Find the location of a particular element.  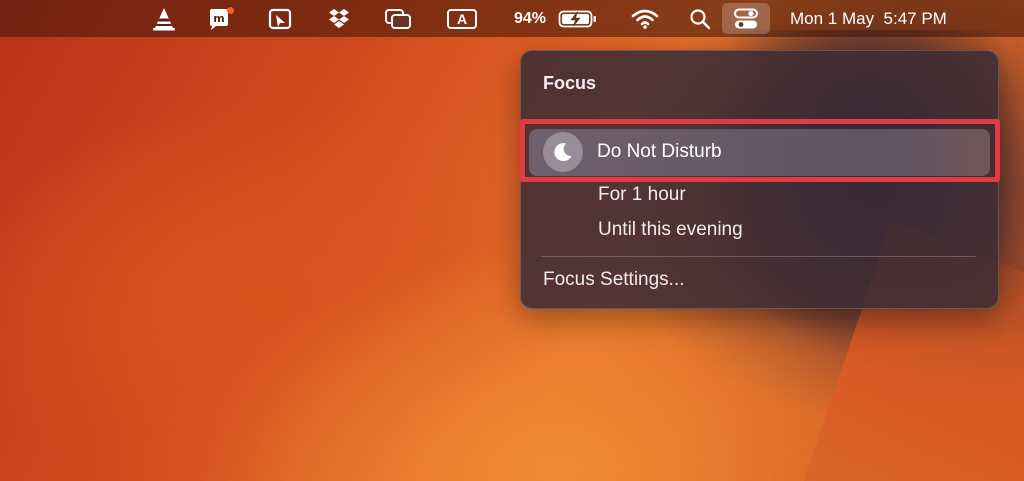

svg-text: m is located at coordinates (218, 18).